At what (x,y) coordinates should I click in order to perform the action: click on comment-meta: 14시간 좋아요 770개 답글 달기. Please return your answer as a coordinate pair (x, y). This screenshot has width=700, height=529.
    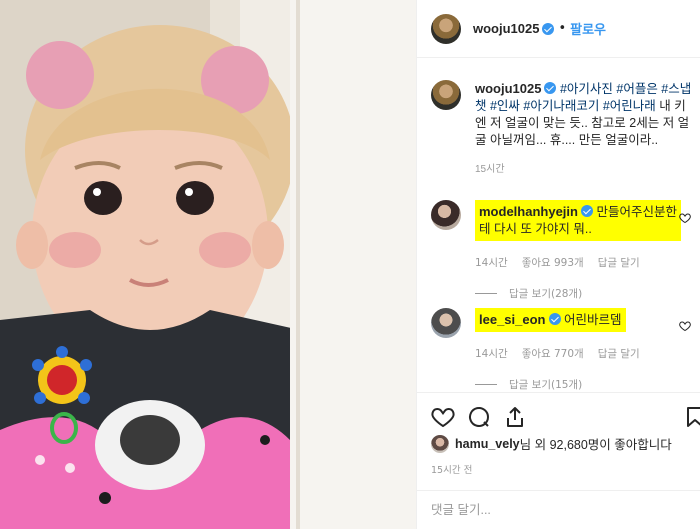
    Looking at the image, I should click on (578, 353).